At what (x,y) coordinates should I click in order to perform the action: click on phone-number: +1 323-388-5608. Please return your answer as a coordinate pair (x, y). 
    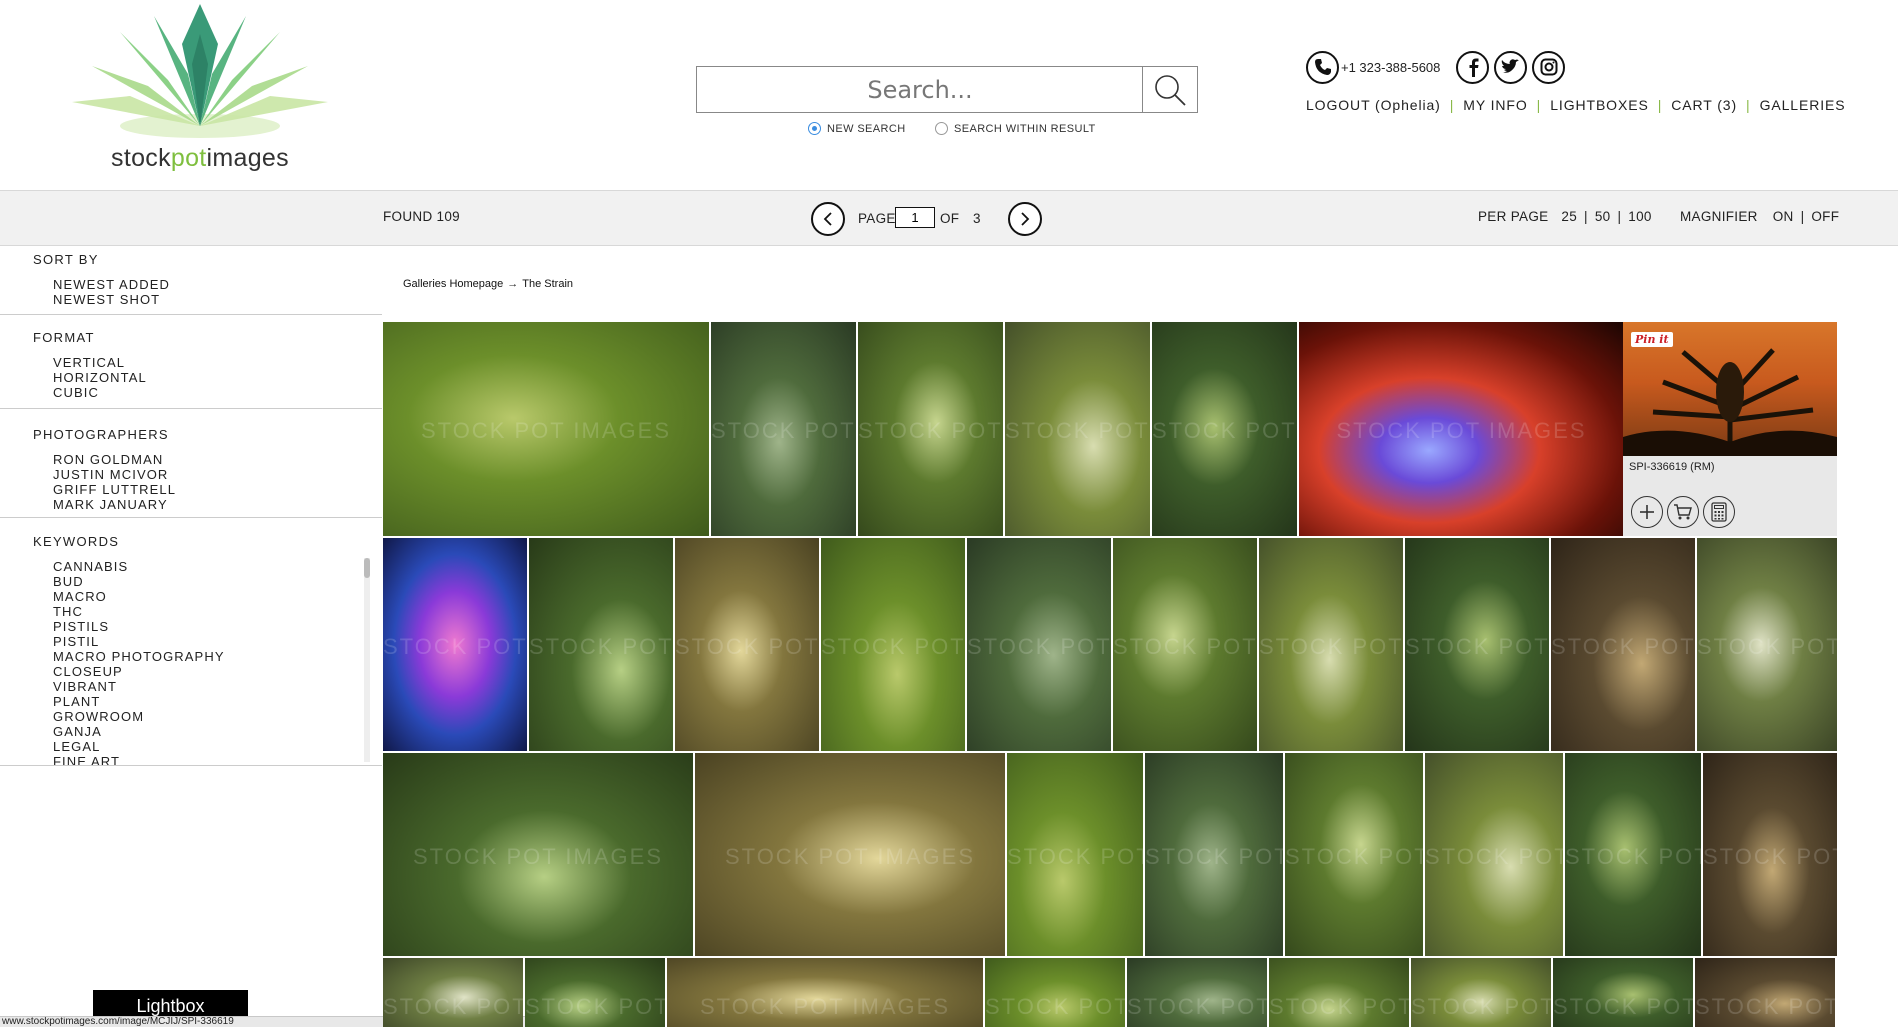
    Looking at the image, I should click on (1390, 67).